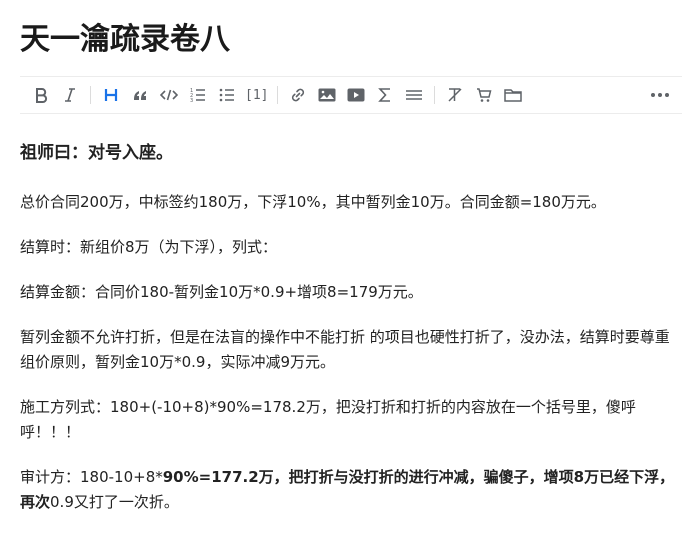 This screenshot has height=547, width=698. I want to click on image-icon, so click(327, 95).